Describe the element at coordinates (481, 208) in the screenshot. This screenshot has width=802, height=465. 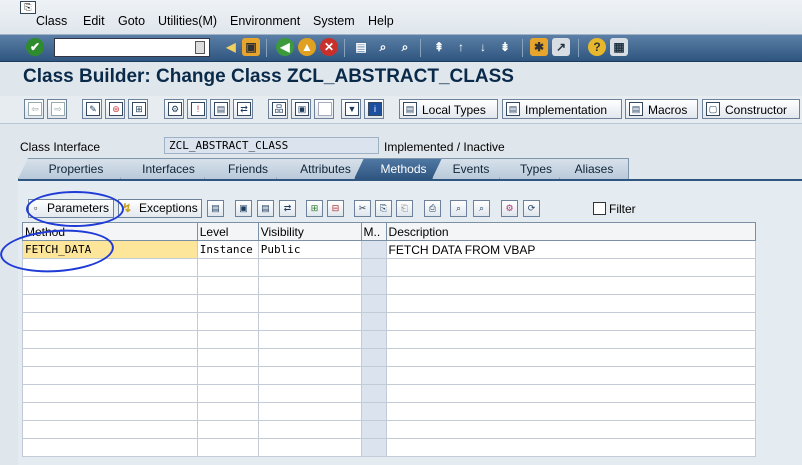
I see `find-next-grid-icon: ⌕` at that location.